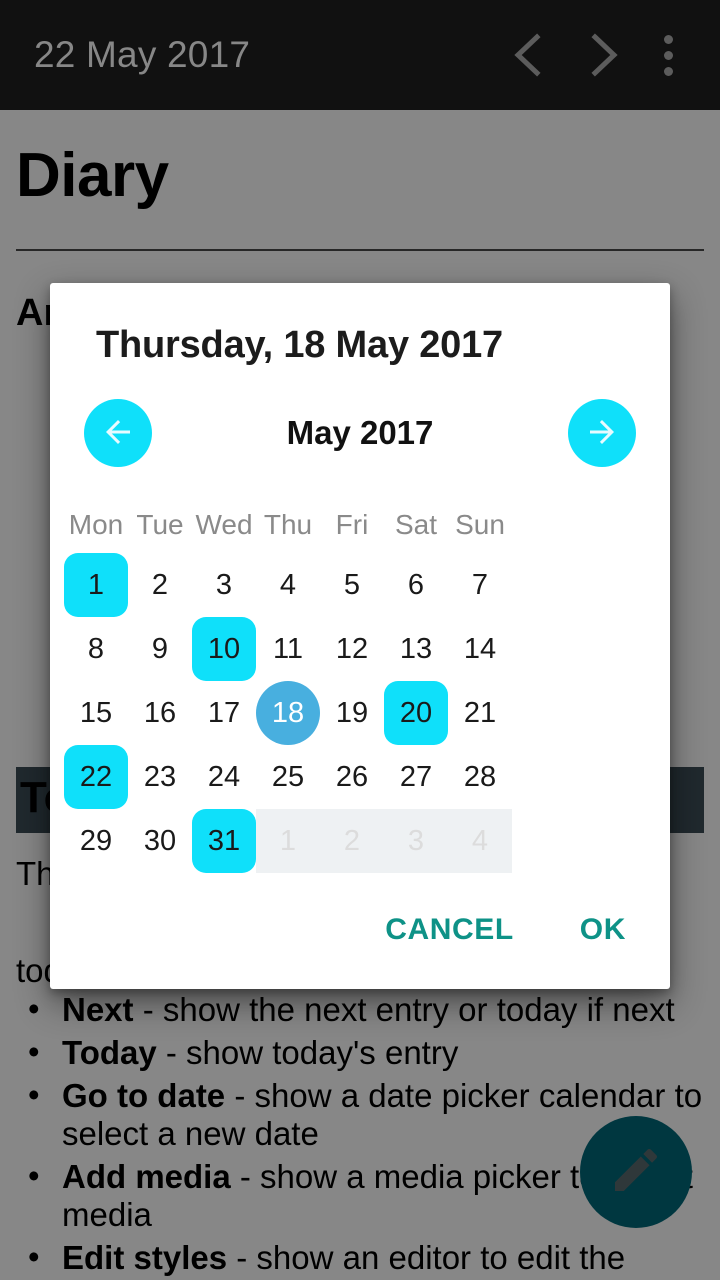 This screenshot has width=720, height=1280. I want to click on day-cell: 26, so click(352, 777).